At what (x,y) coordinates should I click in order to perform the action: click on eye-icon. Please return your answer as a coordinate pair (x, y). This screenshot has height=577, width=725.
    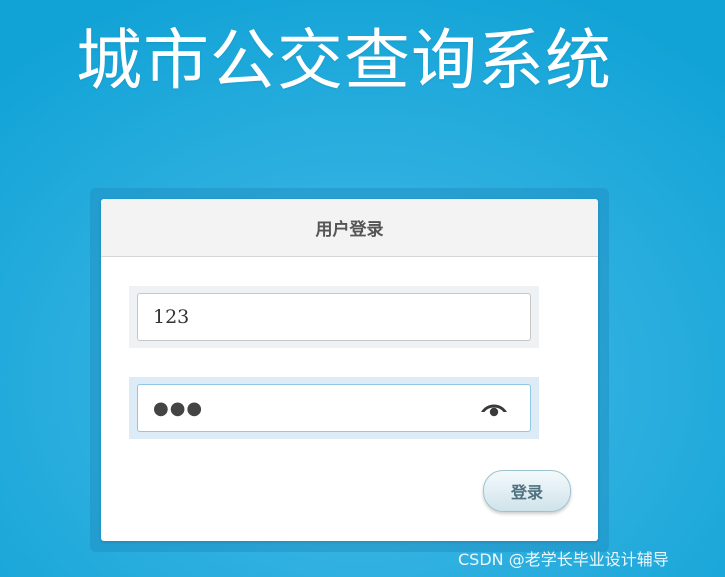
    Looking at the image, I should click on (494, 409).